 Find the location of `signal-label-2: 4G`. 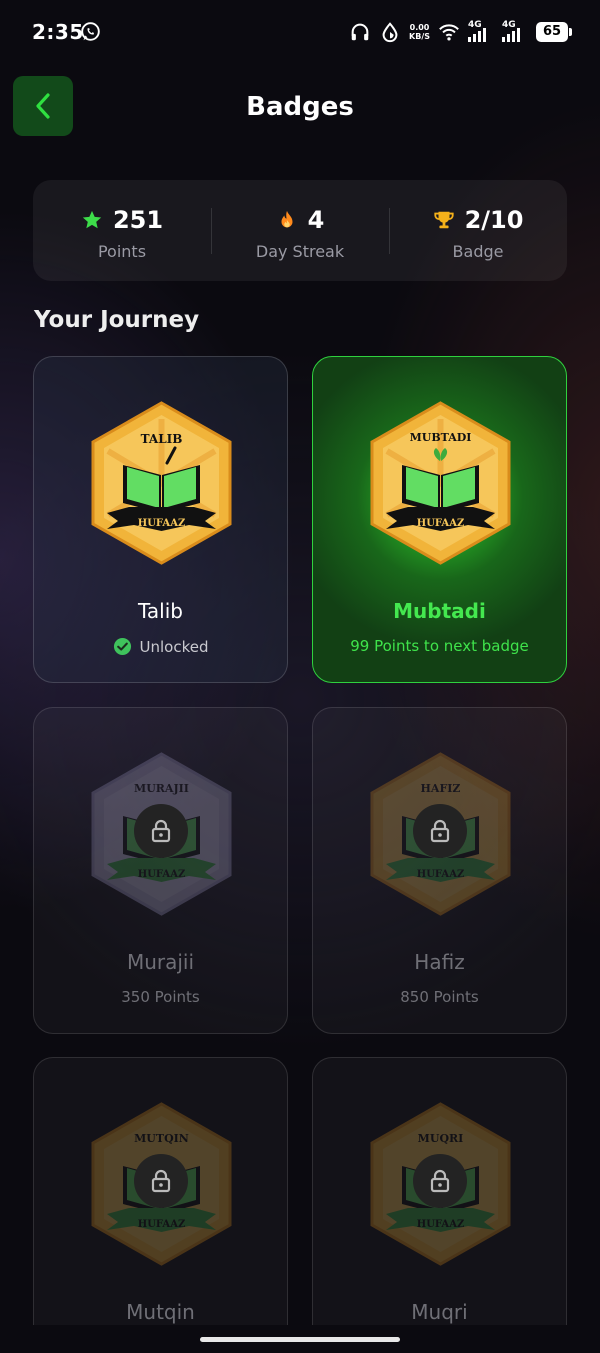

signal-label-2: 4G is located at coordinates (509, 25).